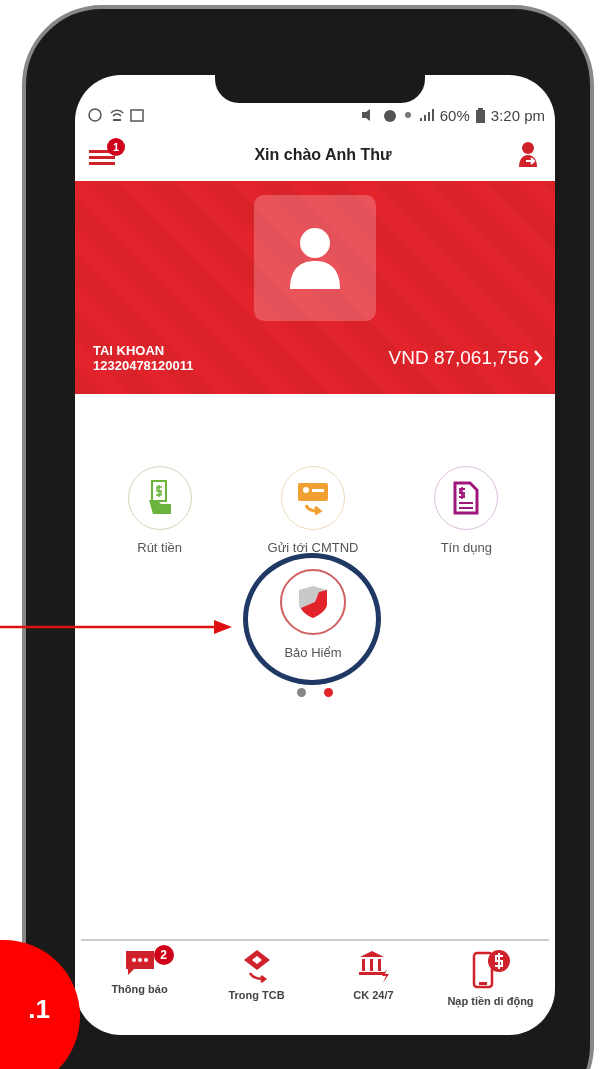 The height and width of the screenshot is (1069, 603). What do you see at coordinates (256, 975) in the screenshot?
I see `nav-tab: Trong TCB` at bounding box center [256, 975].